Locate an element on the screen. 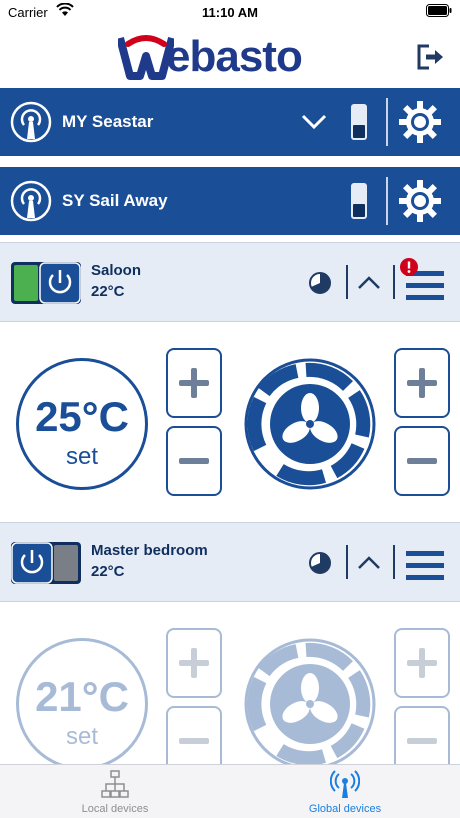 The image size is (460, 818). setpoint-dial: 25°C set is located at coordinates (82, 424).